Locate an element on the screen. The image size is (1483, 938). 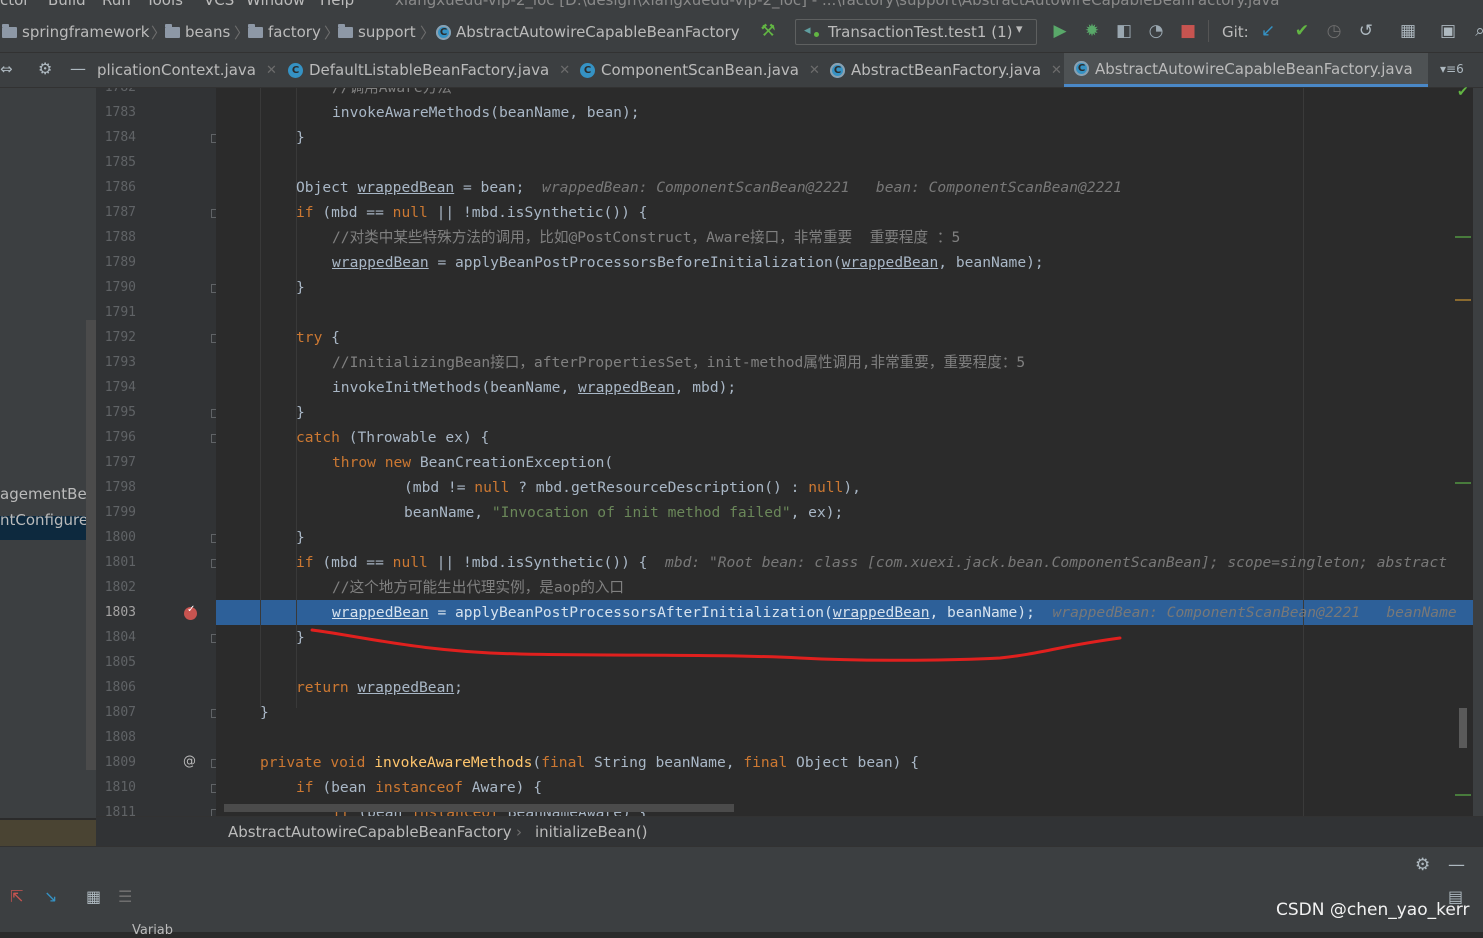
line-number: 1801 is located at coordinates (116, 562).